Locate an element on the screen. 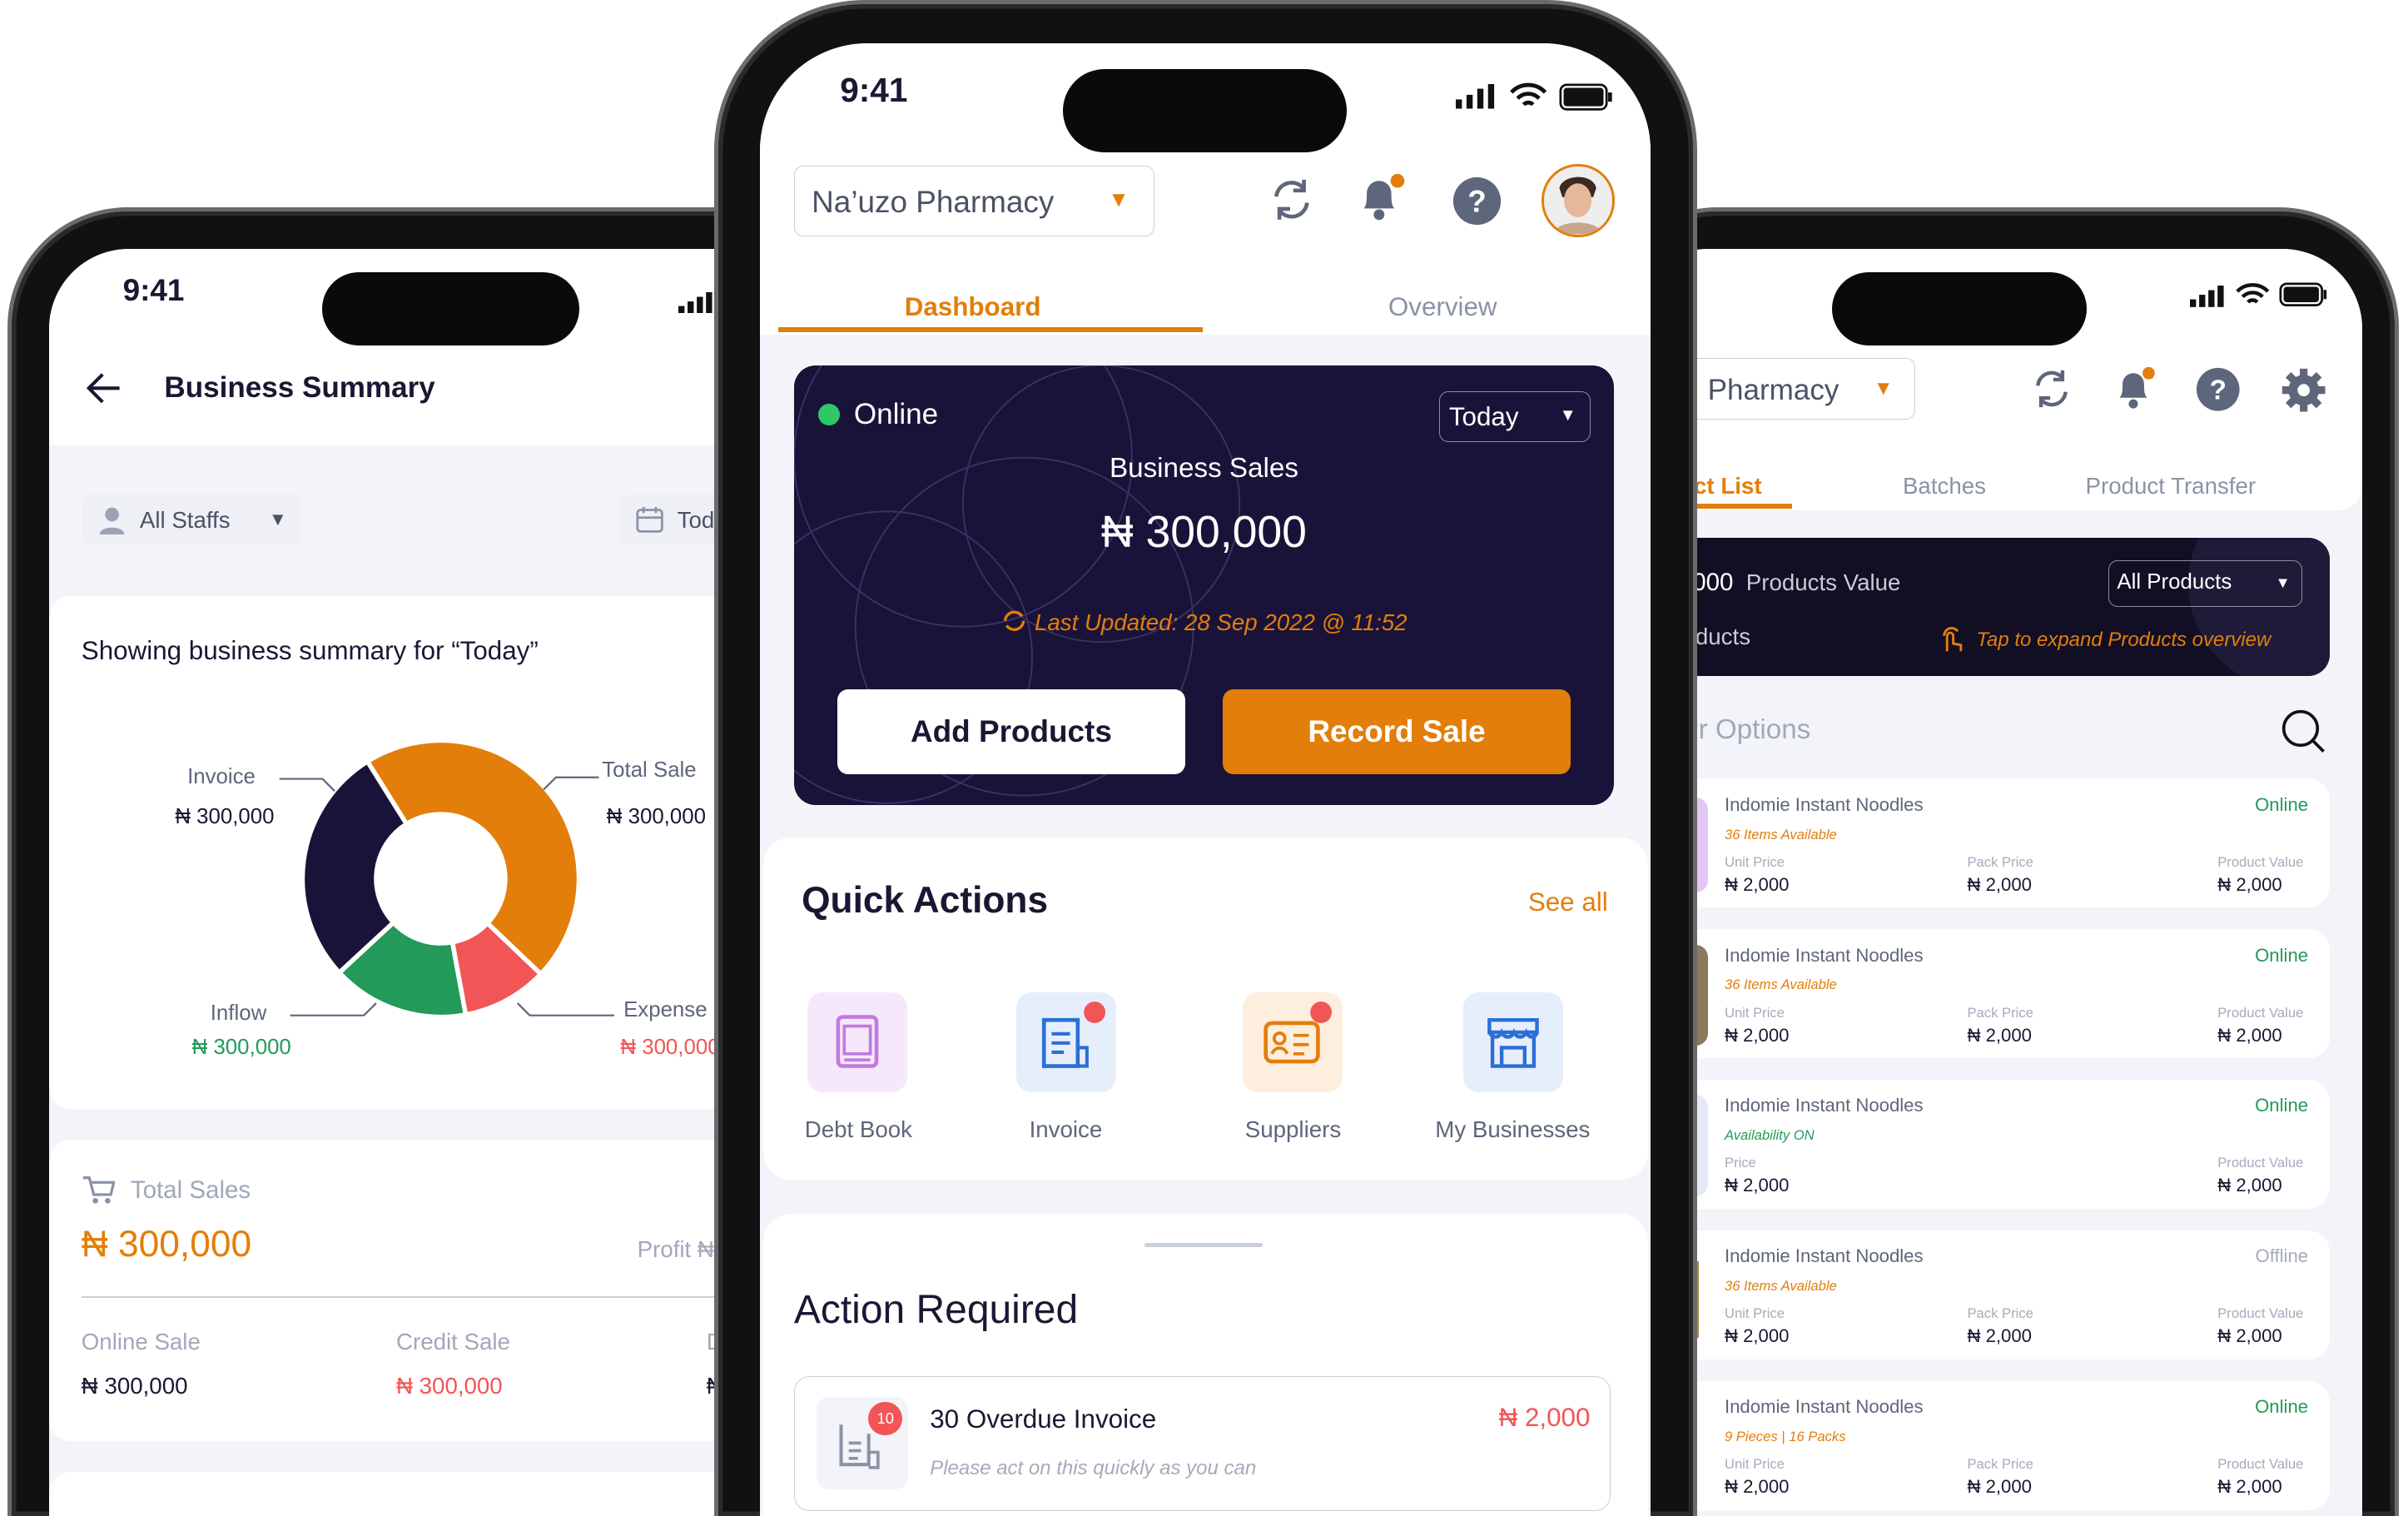  products-value-label: Products Value is located at coordinates (1823, 582).